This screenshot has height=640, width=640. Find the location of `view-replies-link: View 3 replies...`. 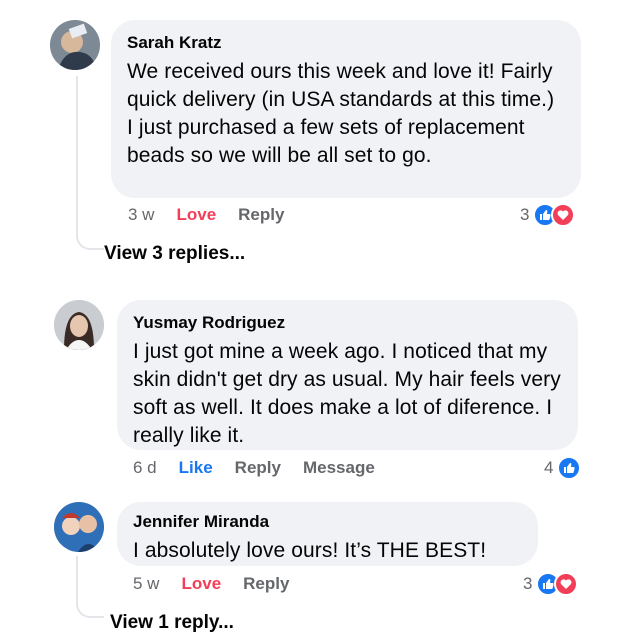

view-replies-link: View 3 replies... is located at coordinates (174, 254).